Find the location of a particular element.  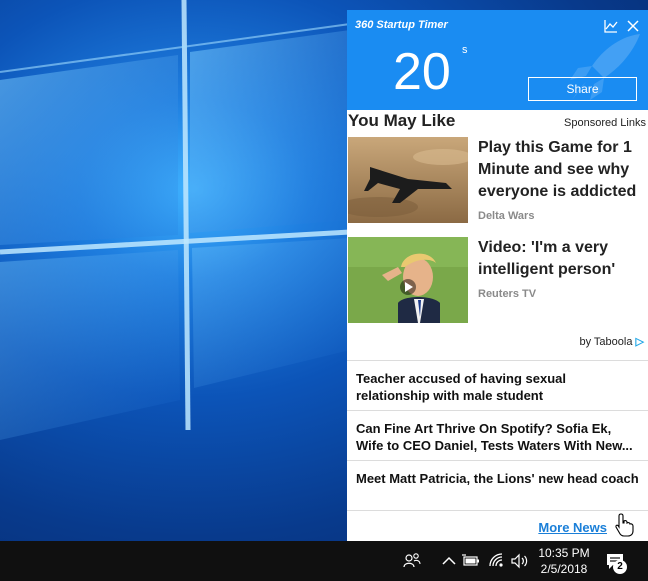

ad-card-source: Delta Wars is located at coordinates (506, 216).